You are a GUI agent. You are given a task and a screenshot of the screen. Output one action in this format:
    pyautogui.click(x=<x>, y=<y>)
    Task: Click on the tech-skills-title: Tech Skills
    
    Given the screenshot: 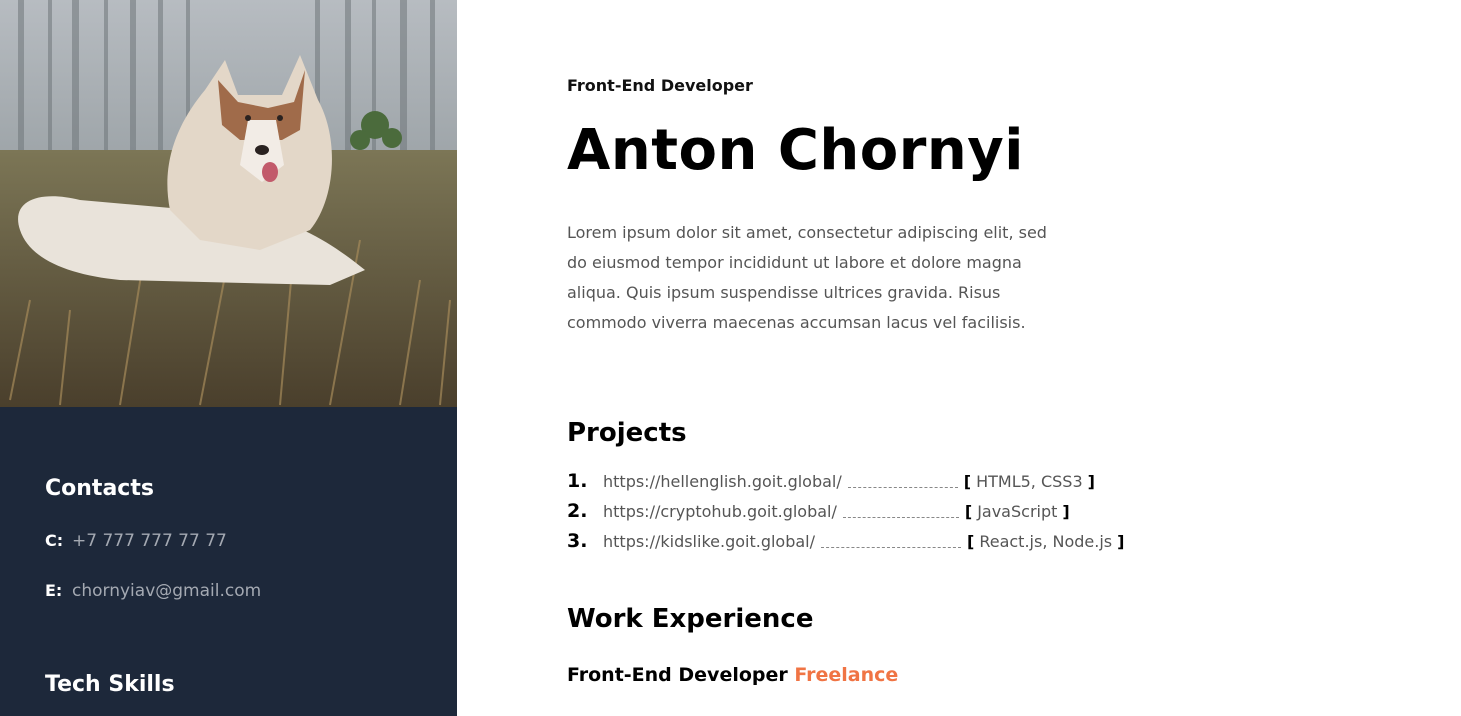 What is the action you would take?
    pyautogui.click(x=110, y=684)
    